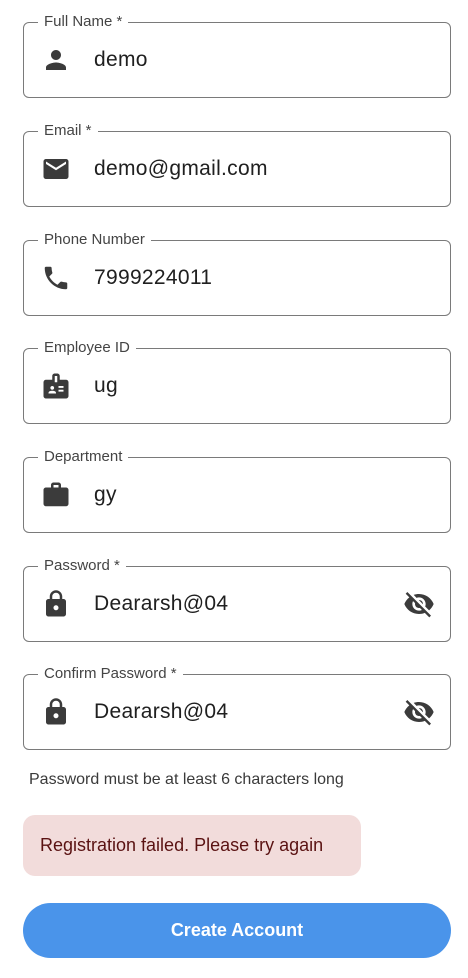 The image size is (468, 978). What do you see at coordinates (237, 490) in the screenshot?
I see `department-field: Department gy` at bounding box center [237, 490].